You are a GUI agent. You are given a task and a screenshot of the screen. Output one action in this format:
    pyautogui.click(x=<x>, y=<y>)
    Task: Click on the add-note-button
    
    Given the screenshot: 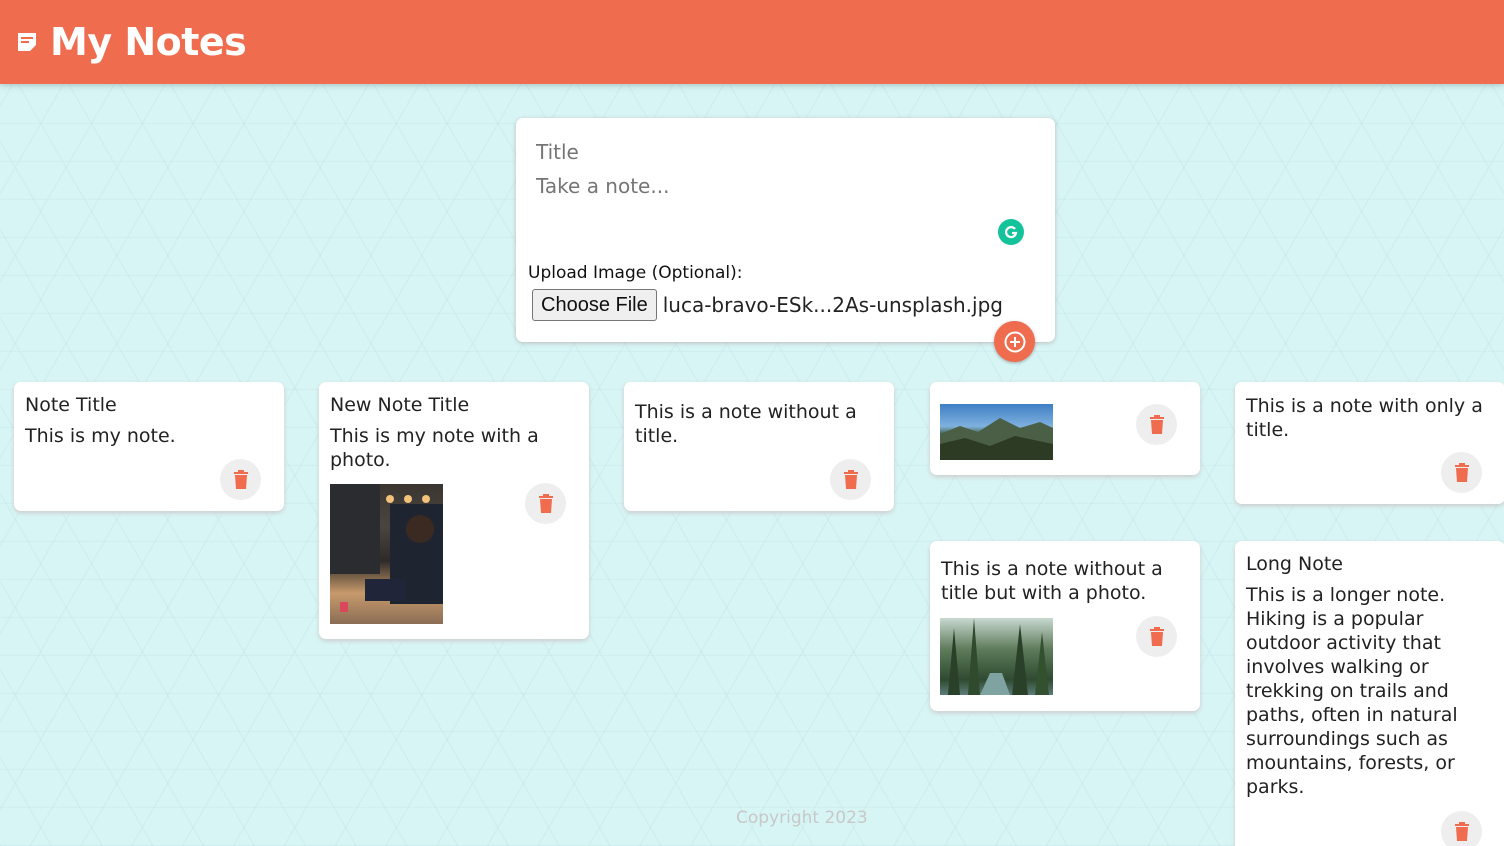 What is the action you would take?
    pyautogui.click(x=1014, y=341)
    